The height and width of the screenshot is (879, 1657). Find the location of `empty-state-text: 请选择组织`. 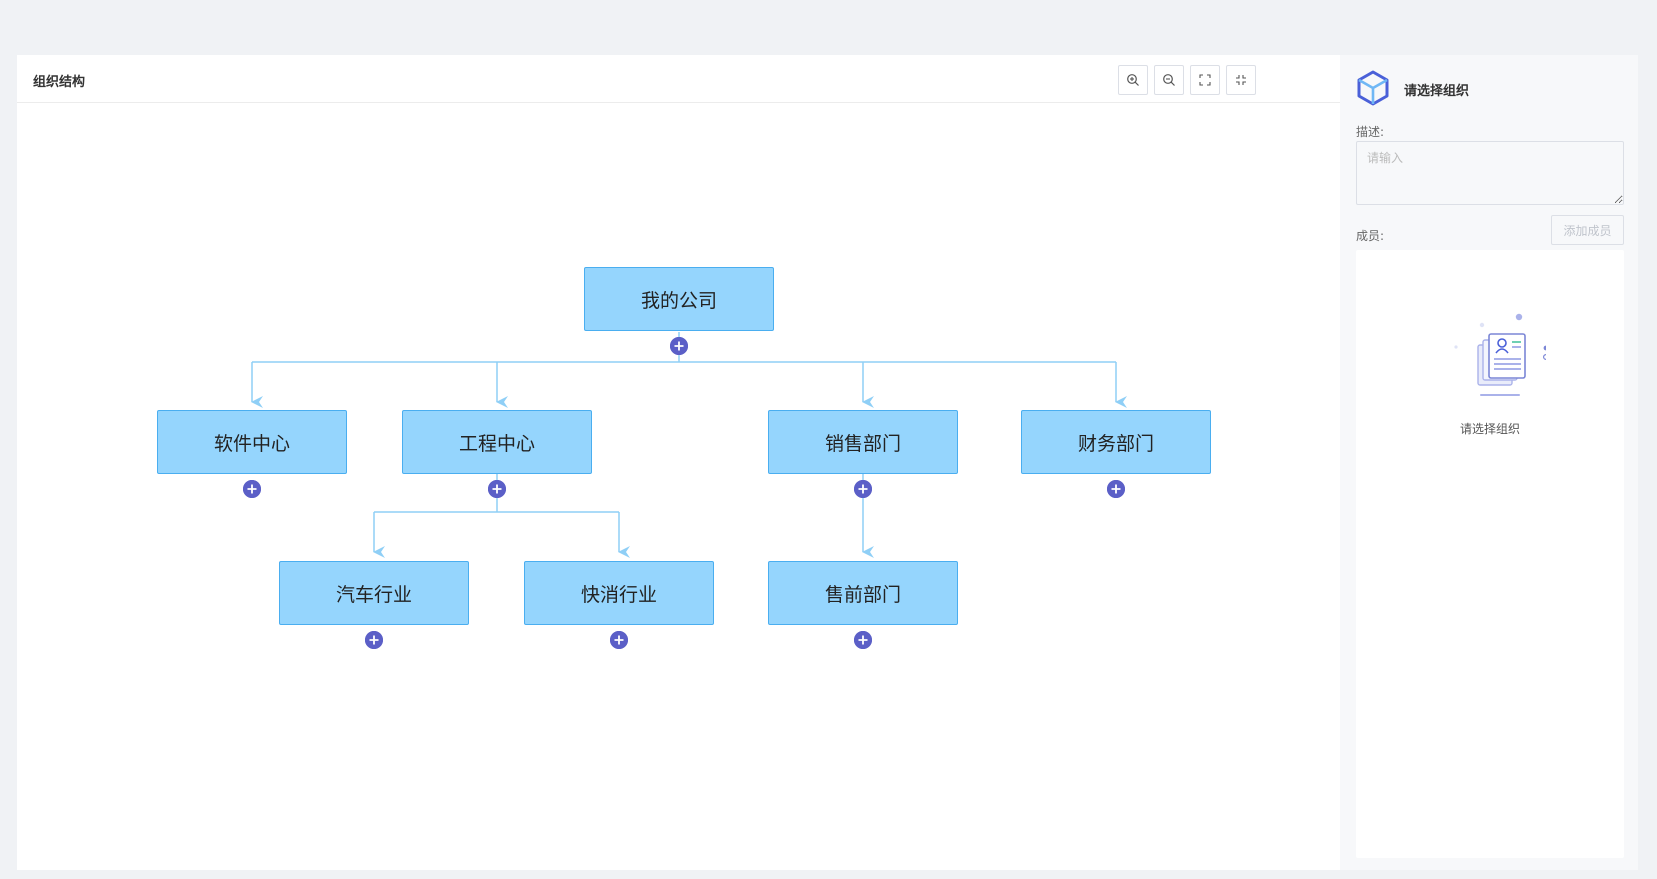

empty-state-text: 请选择组织 is located at coordinates (1489, 429).